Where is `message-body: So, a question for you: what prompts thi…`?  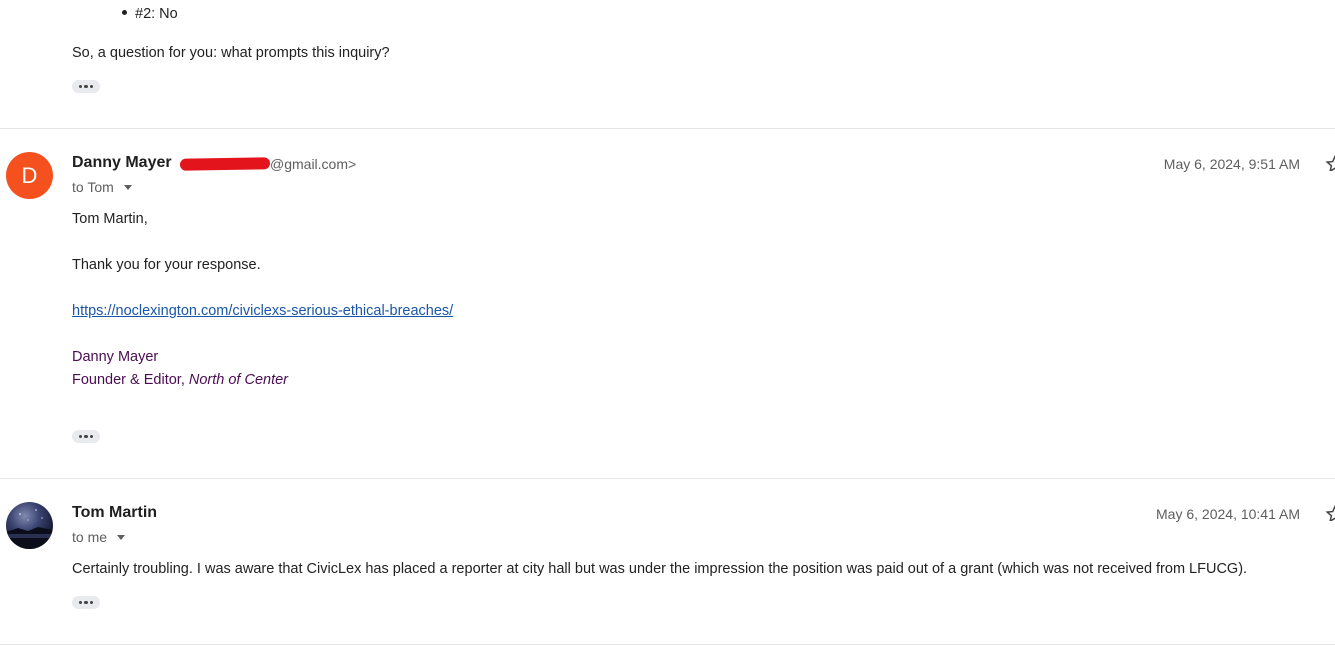
message-body: So, a question for you: what prompts thi… is located at coordinates (231, 53).